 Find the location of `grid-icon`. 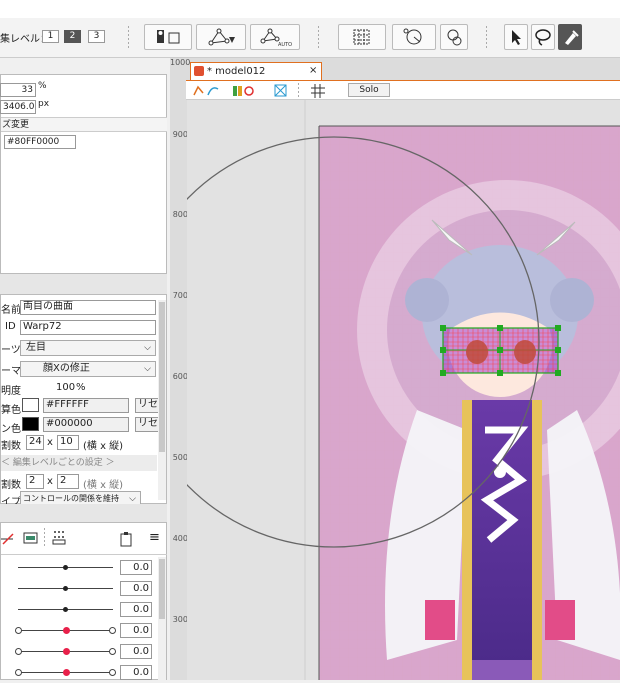

grid-icon is located at coordinates (318, 91).